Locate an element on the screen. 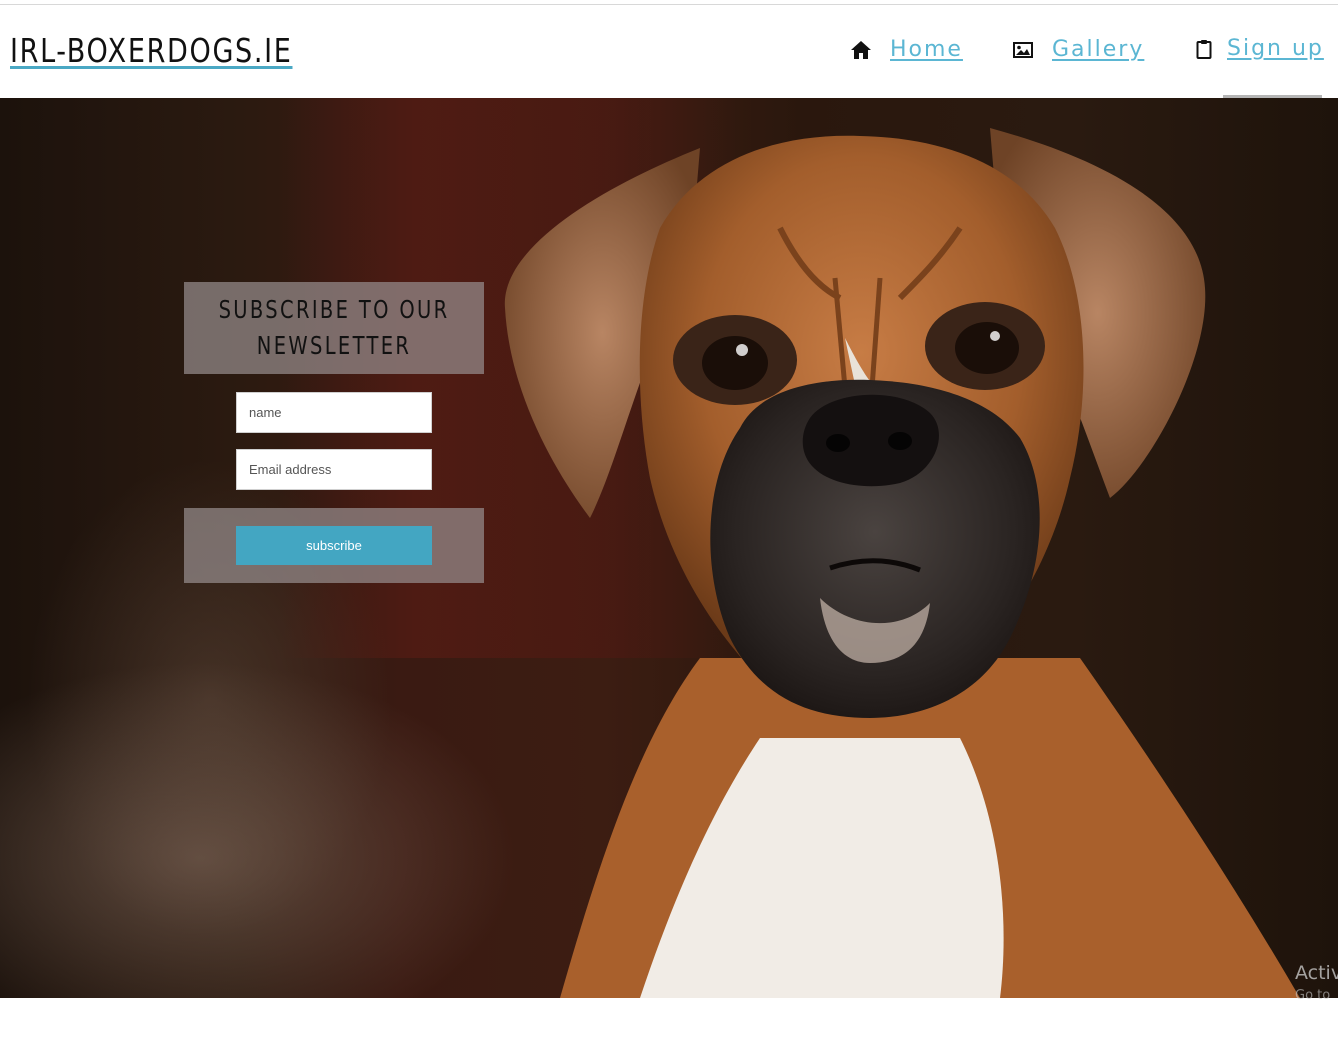  nav-gallery: Gallery is located at coordinates (1078, 49).